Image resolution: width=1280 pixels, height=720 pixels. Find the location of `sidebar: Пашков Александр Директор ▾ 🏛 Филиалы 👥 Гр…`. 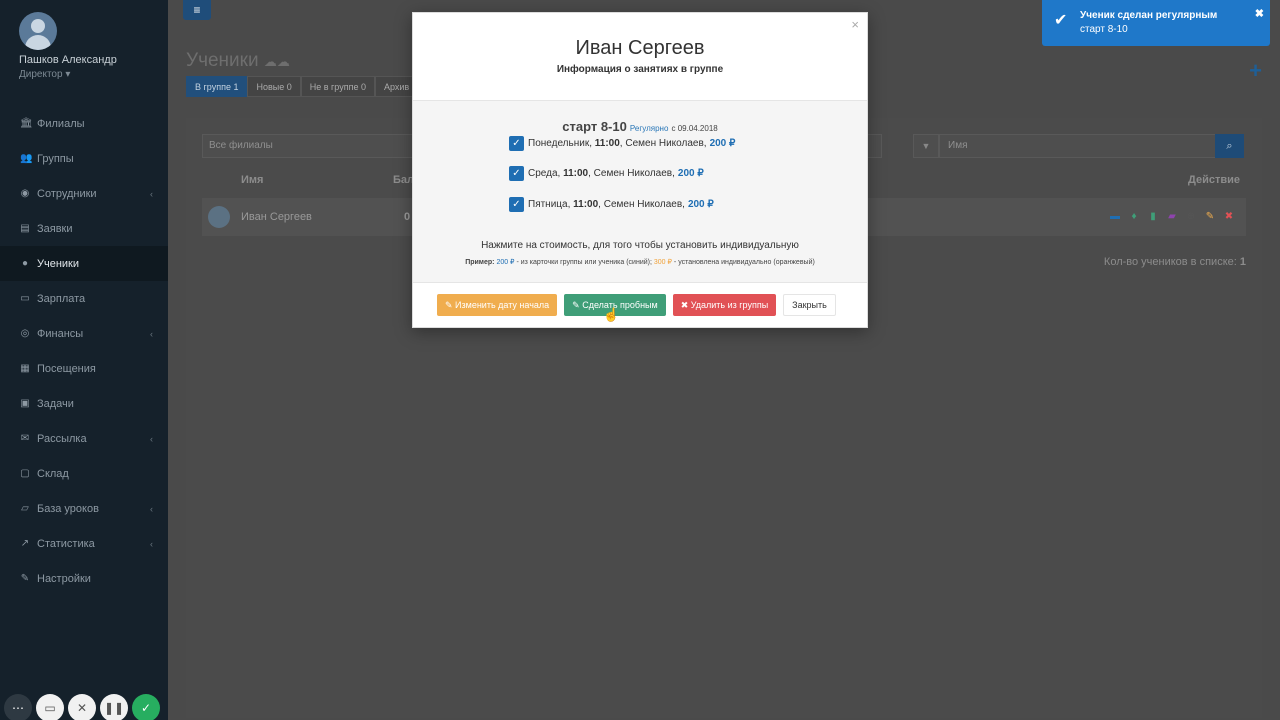

sidebar: Пашков Александр Директор ▾ 🏛 Филиалы 👥 Гр… is located at coordinates (84, 360).